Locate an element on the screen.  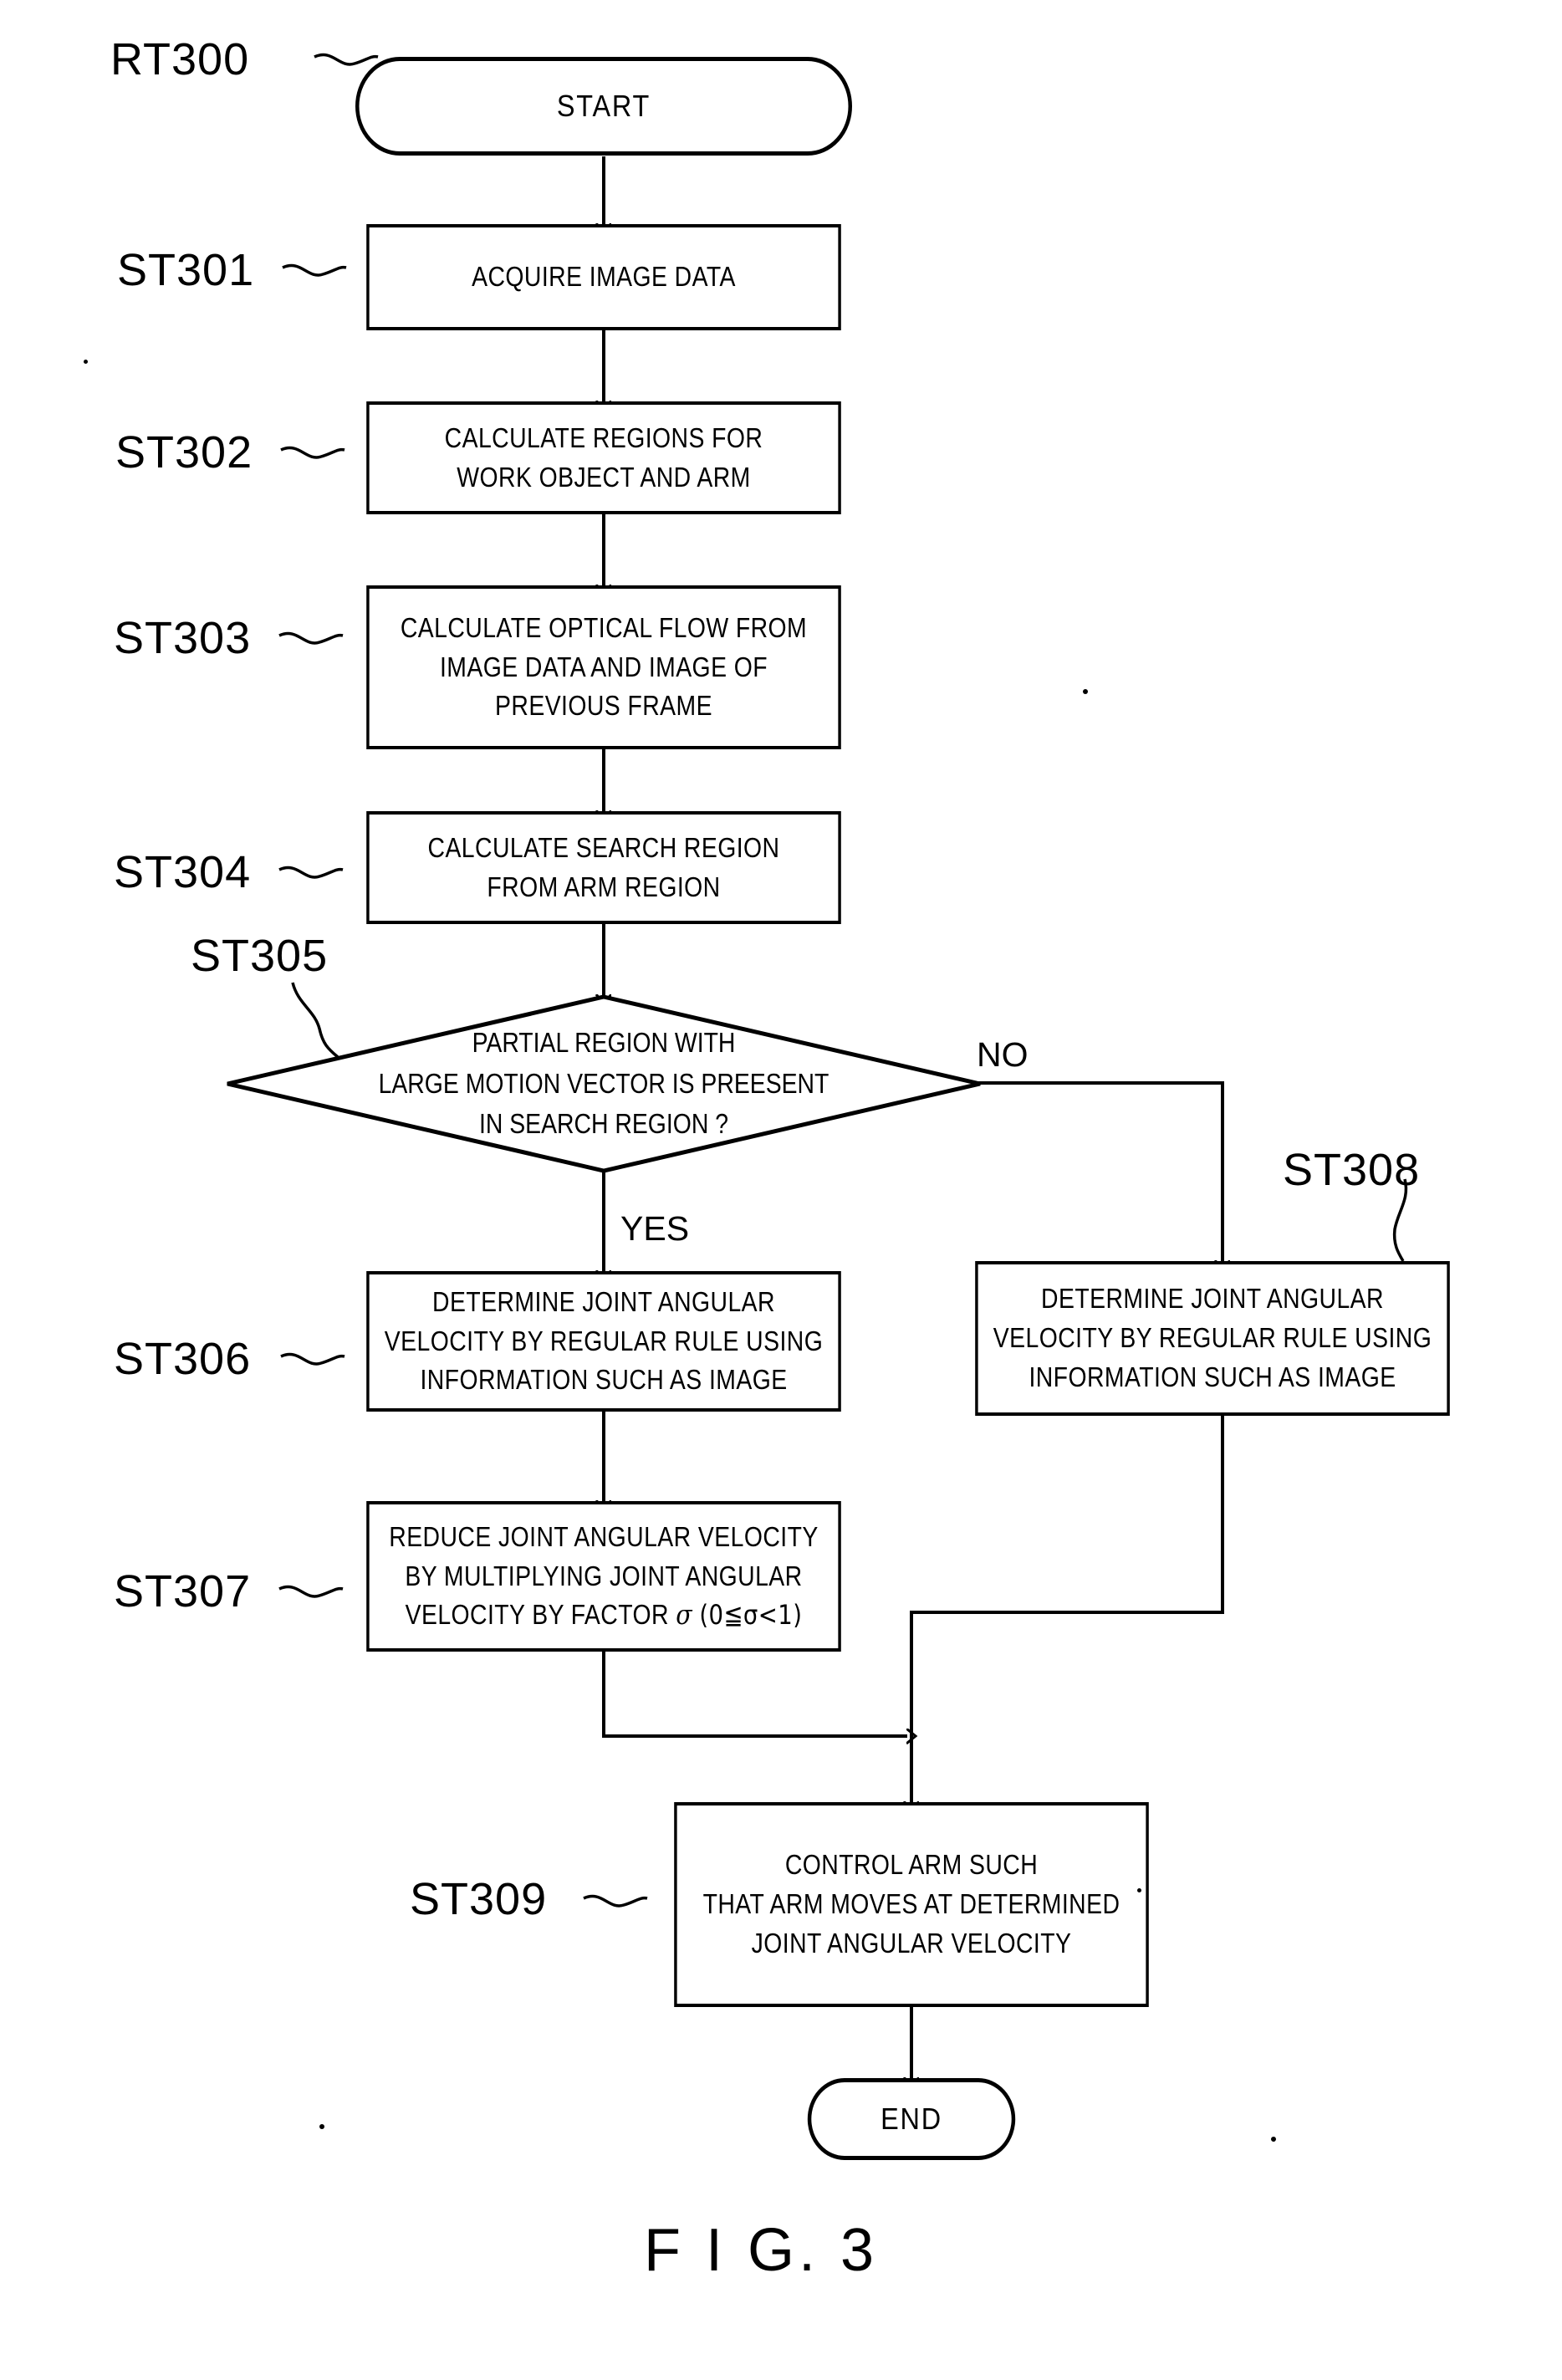
st306-line-2: VELOCITY BY REGULAR RULE USING is located at coordinates (604, 1340).